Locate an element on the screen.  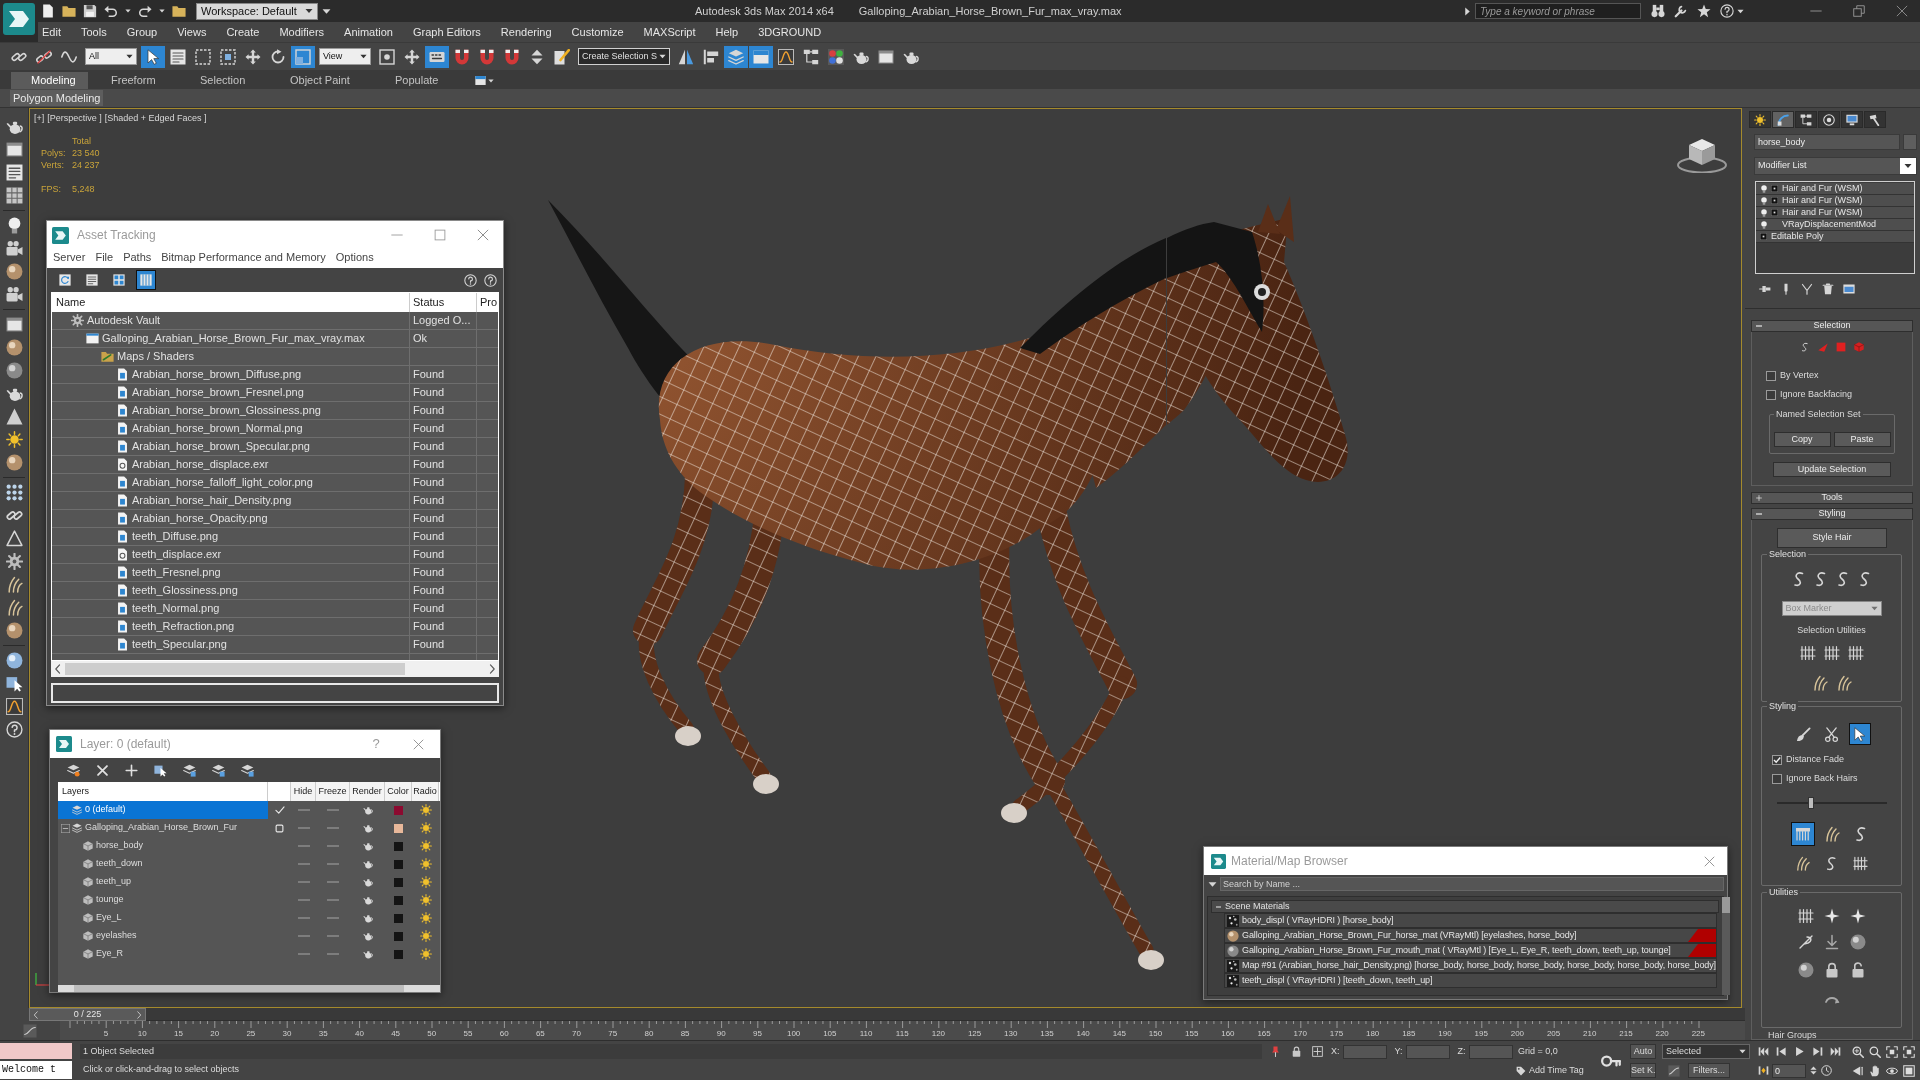
column-header: Freeze is located at coordinates (333, 791).